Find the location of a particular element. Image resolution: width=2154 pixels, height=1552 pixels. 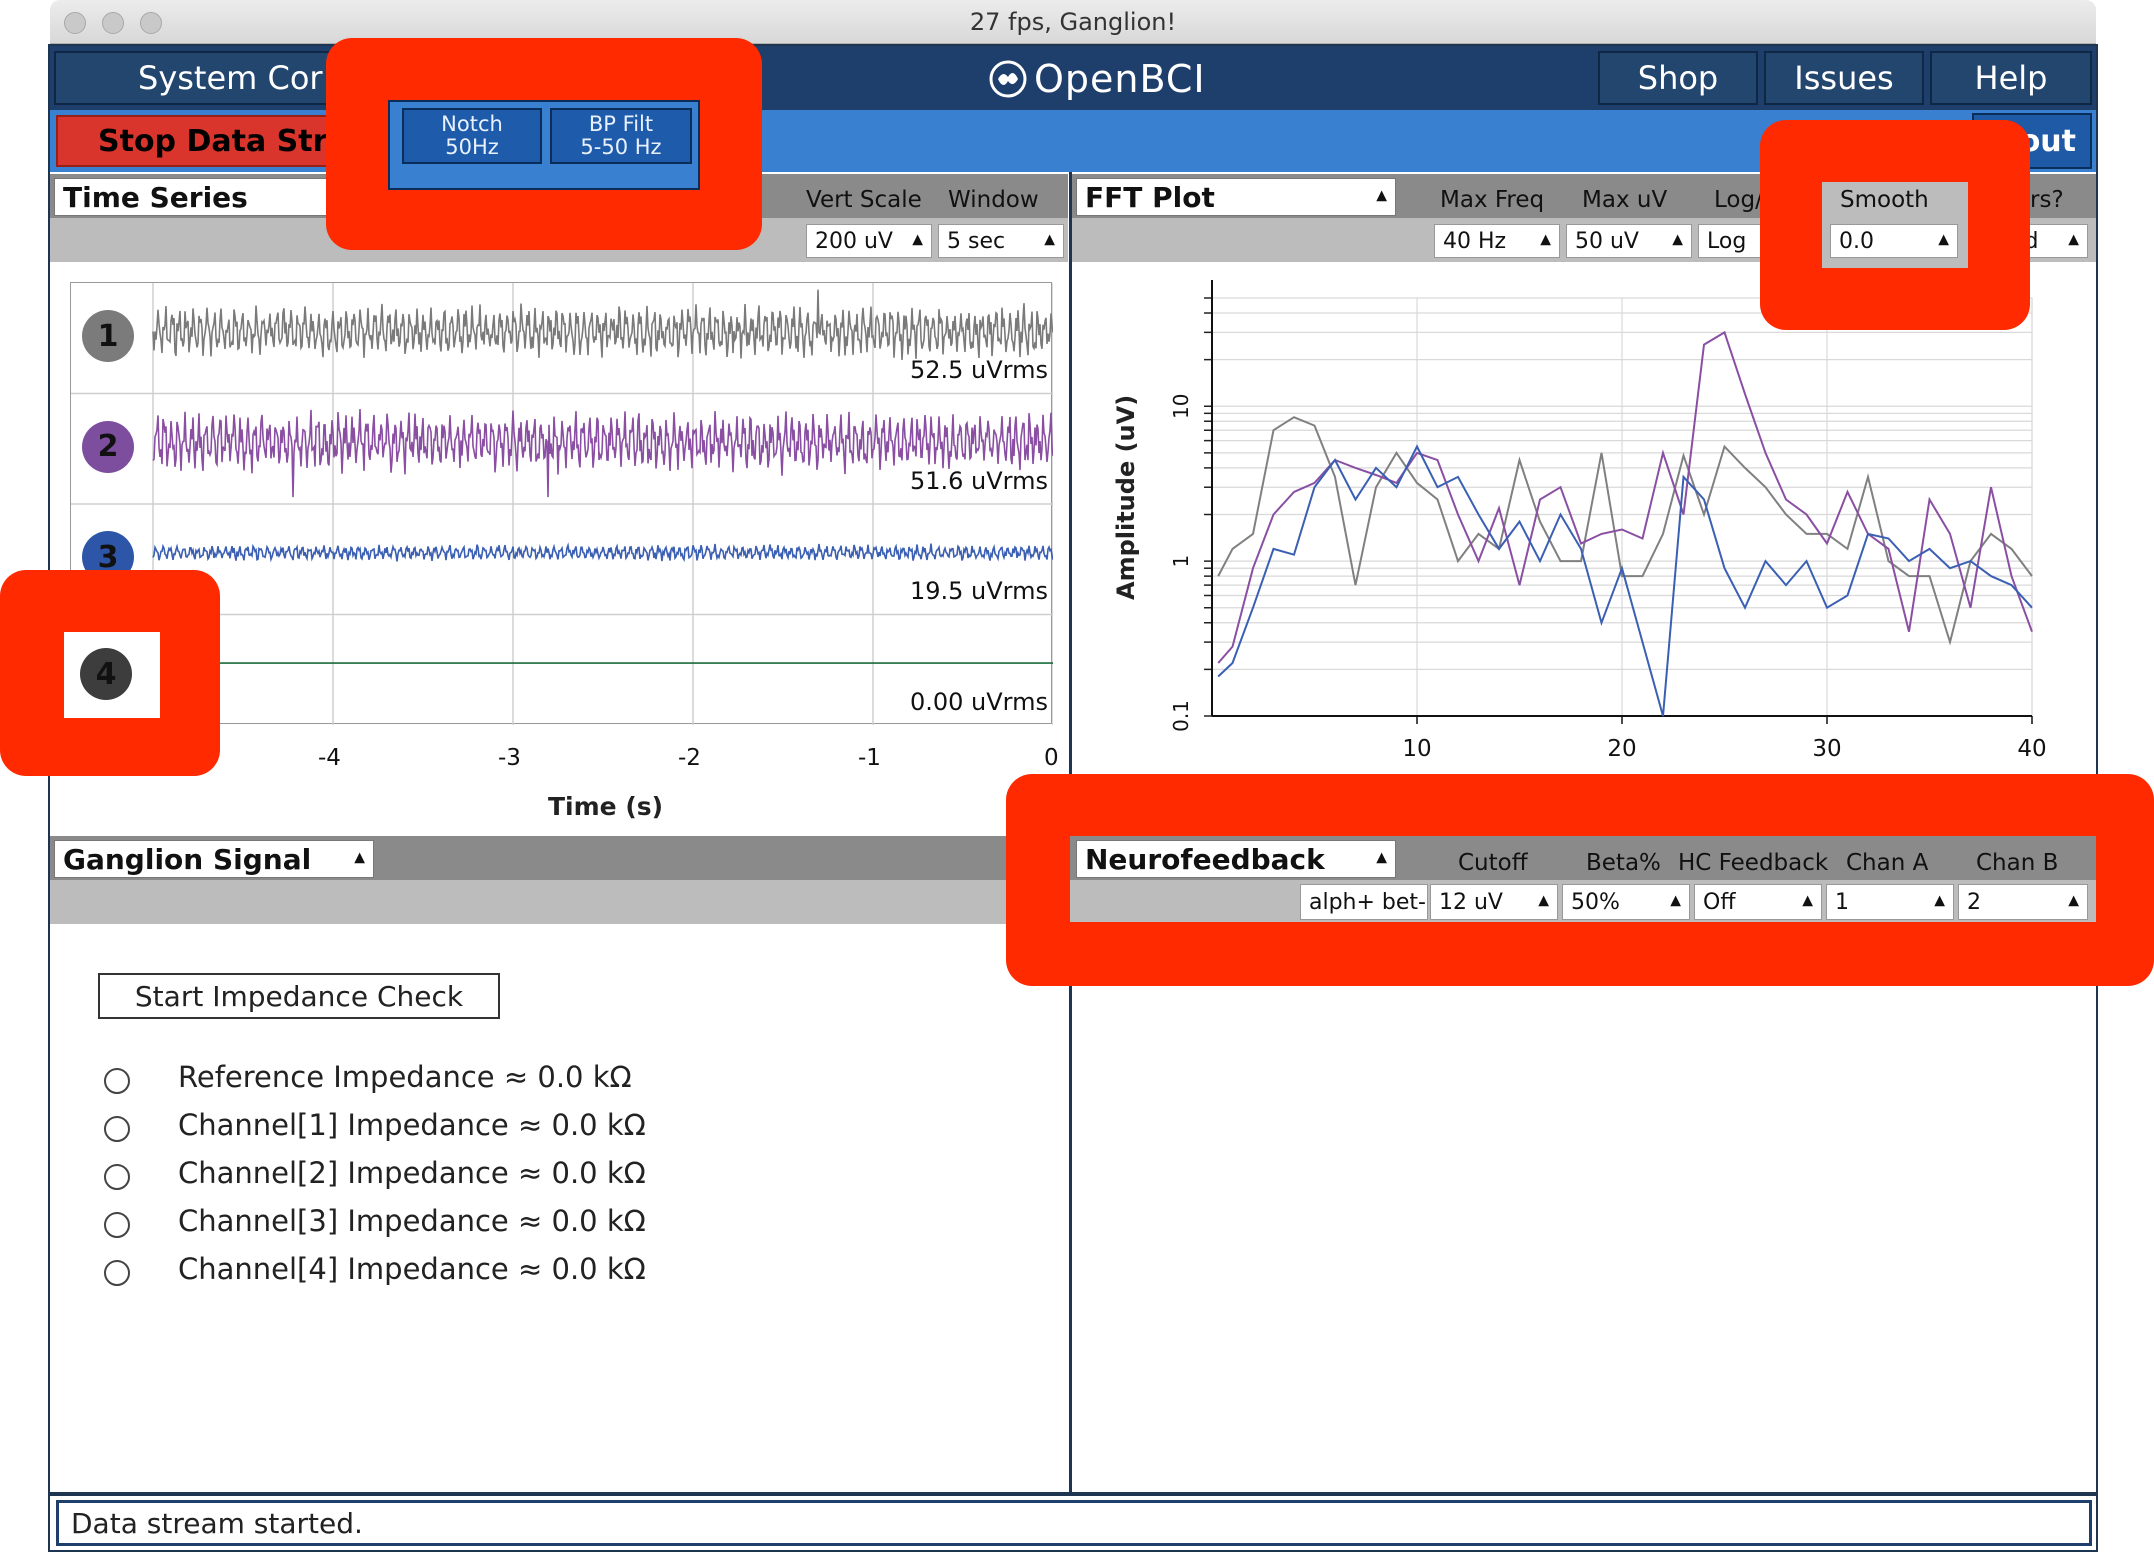

cutoff-label: Cutoff is located at coordinates (1493, 863).